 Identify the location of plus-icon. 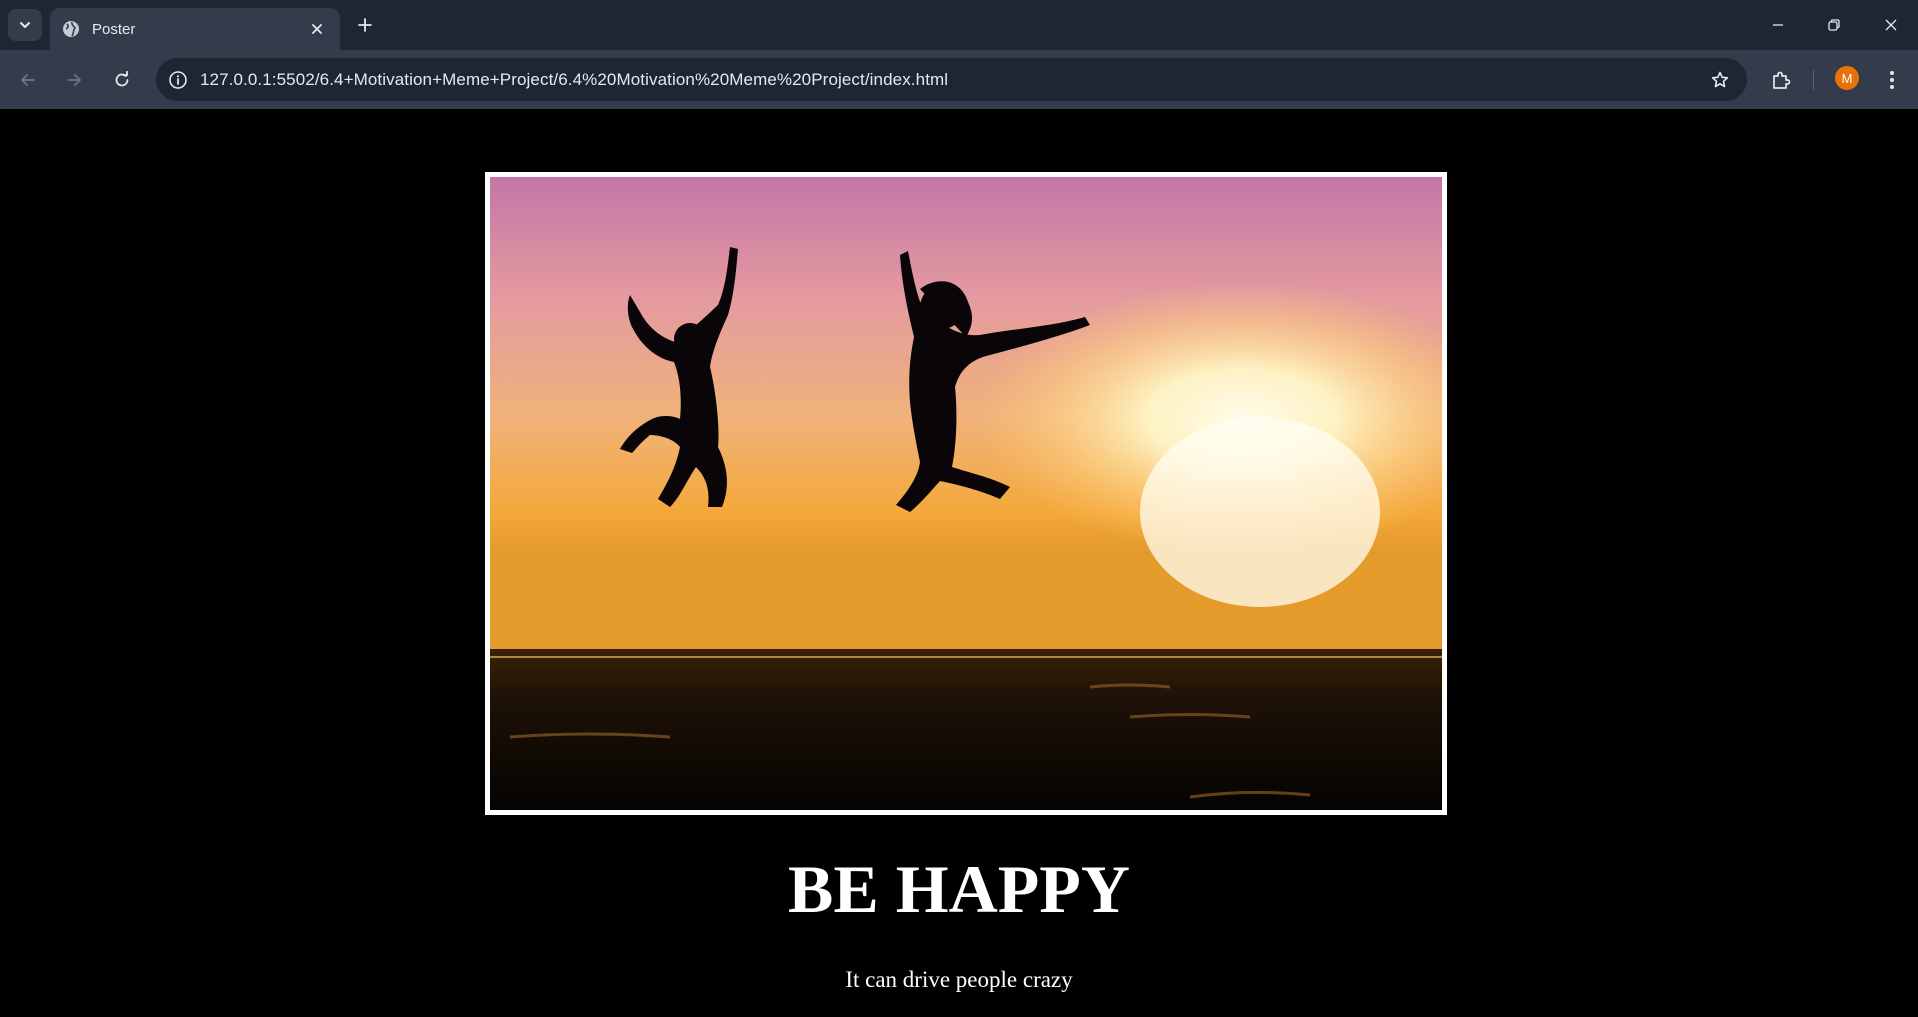
(365, 25).